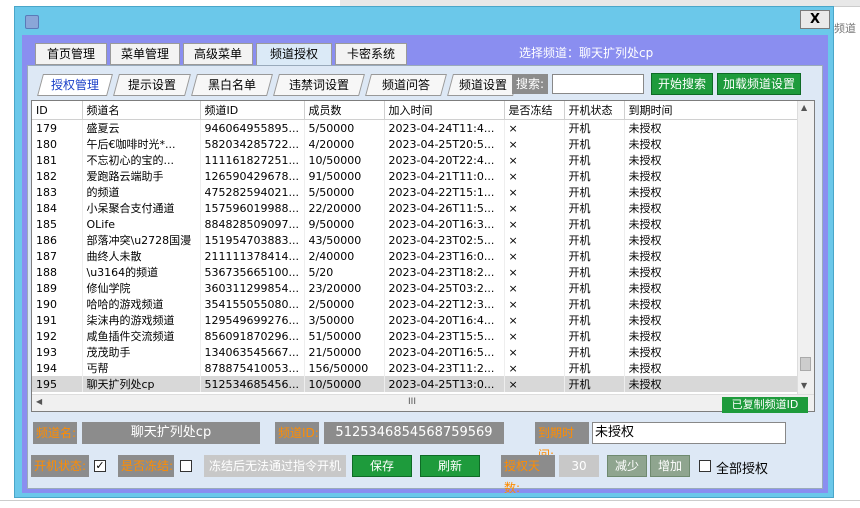  I want to click on save-button: 保存, so click(382, 466).